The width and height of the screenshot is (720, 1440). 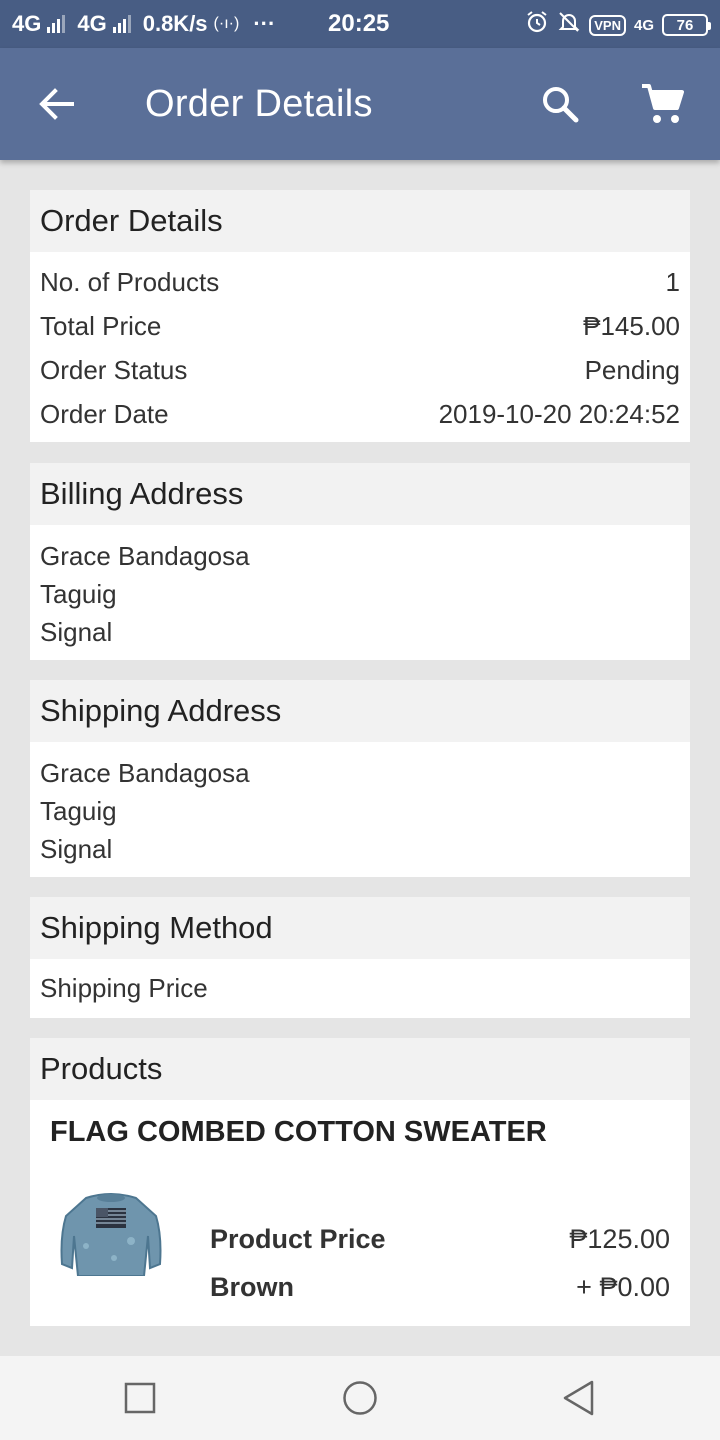 I want to click on status-bar: 4G 4G 0.8K/s (·ı·) ··· 20:25 VPN 4G 76, so click(x=360, y=24).